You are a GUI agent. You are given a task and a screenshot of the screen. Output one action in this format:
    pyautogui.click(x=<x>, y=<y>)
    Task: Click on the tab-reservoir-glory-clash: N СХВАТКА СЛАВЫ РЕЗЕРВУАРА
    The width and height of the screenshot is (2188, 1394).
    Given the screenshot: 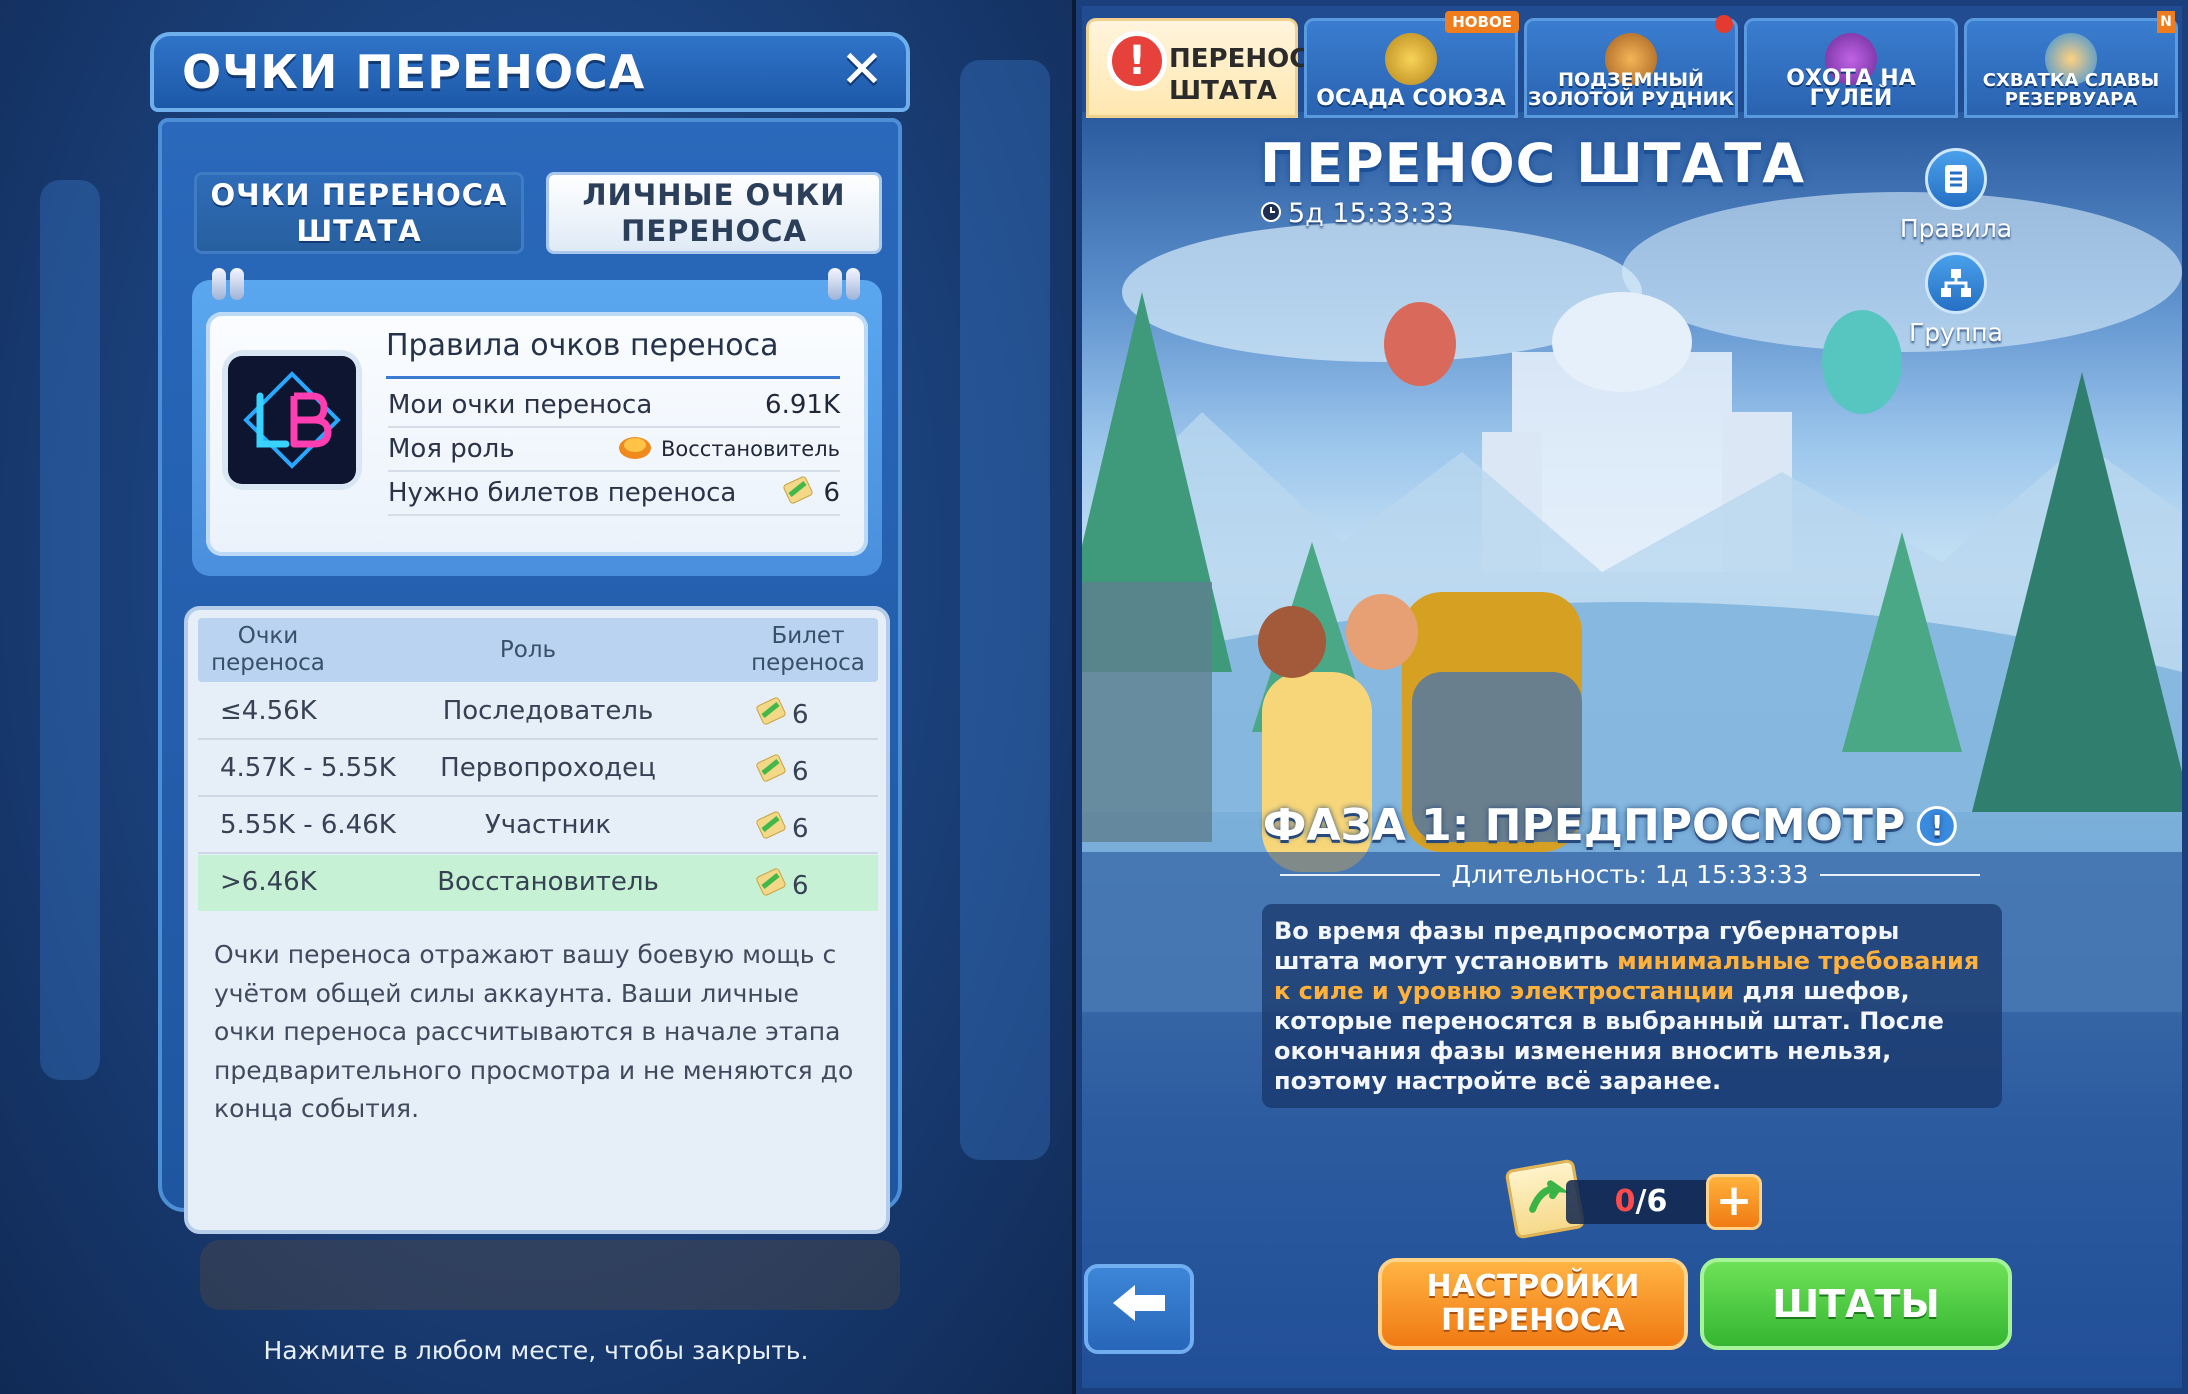 What is the action you would take?
    pyautogui.click(x=2071, y=64)
    